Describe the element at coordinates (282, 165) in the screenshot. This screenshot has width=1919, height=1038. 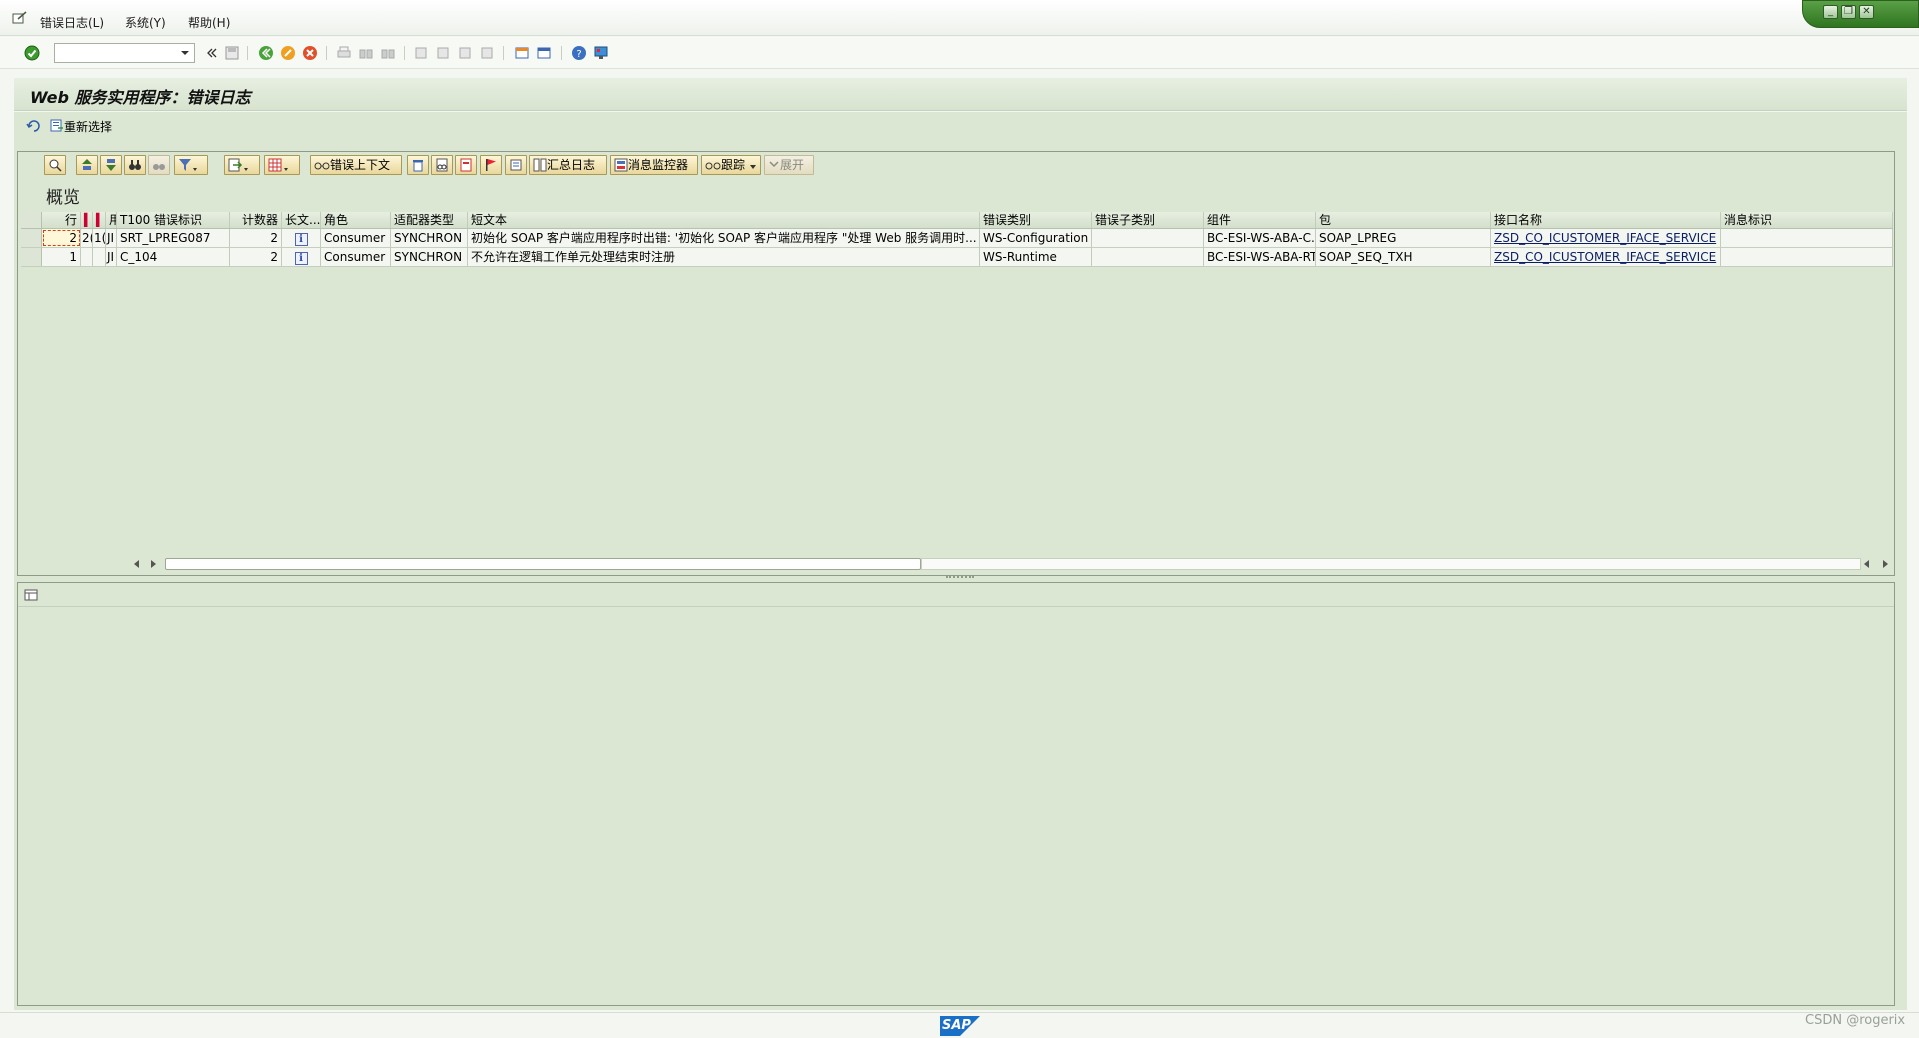
I see `layout-button` at that location.